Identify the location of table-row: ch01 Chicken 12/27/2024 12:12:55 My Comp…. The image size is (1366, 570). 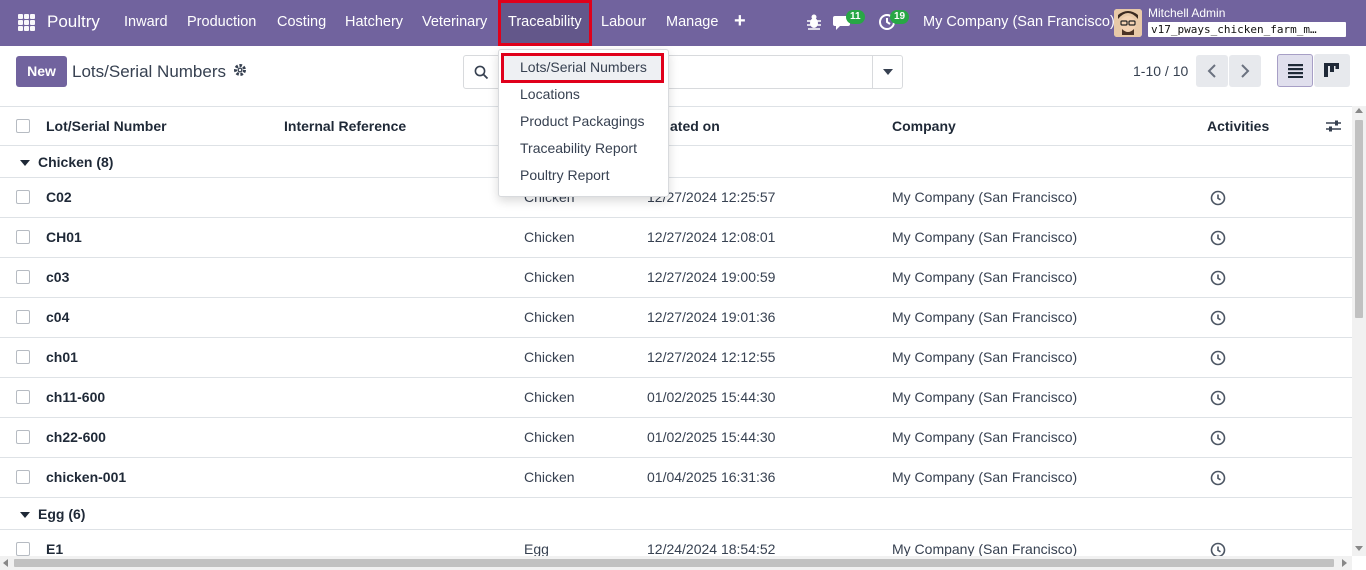
(676, 358).